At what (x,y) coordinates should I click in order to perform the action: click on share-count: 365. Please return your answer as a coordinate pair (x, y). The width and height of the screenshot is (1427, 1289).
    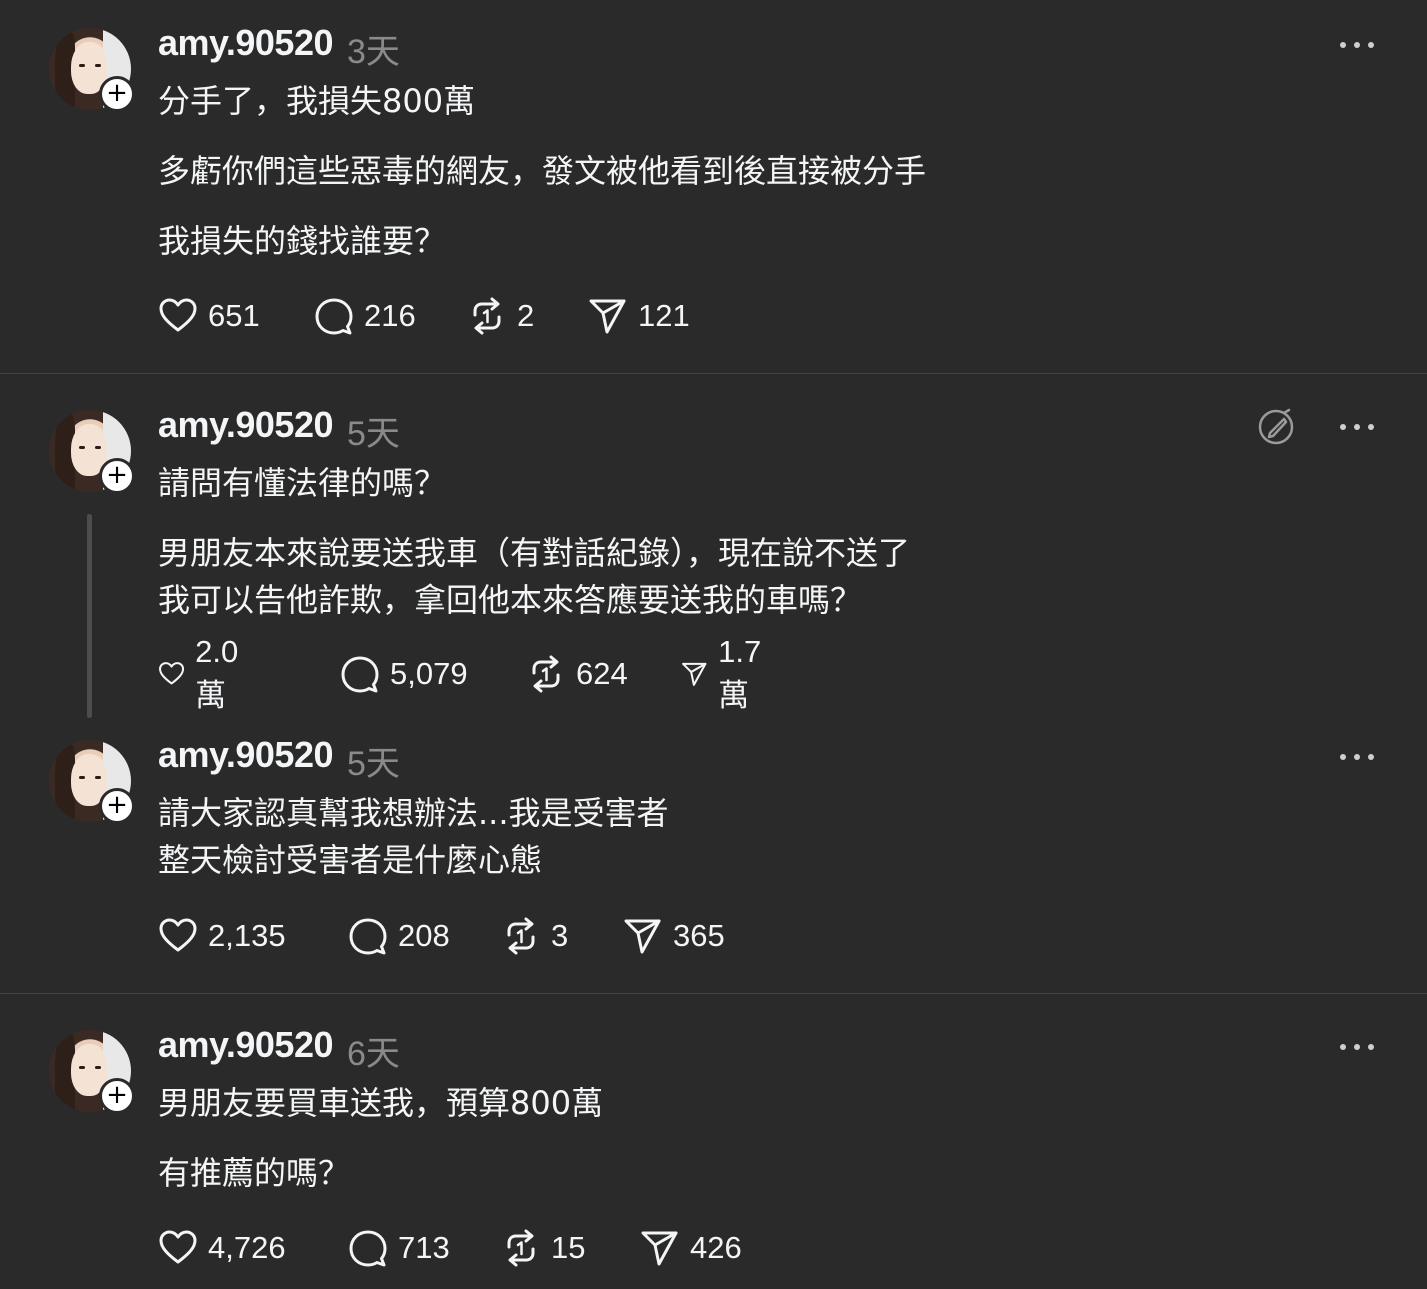
    Looking at the image, I should click on (699, 935).